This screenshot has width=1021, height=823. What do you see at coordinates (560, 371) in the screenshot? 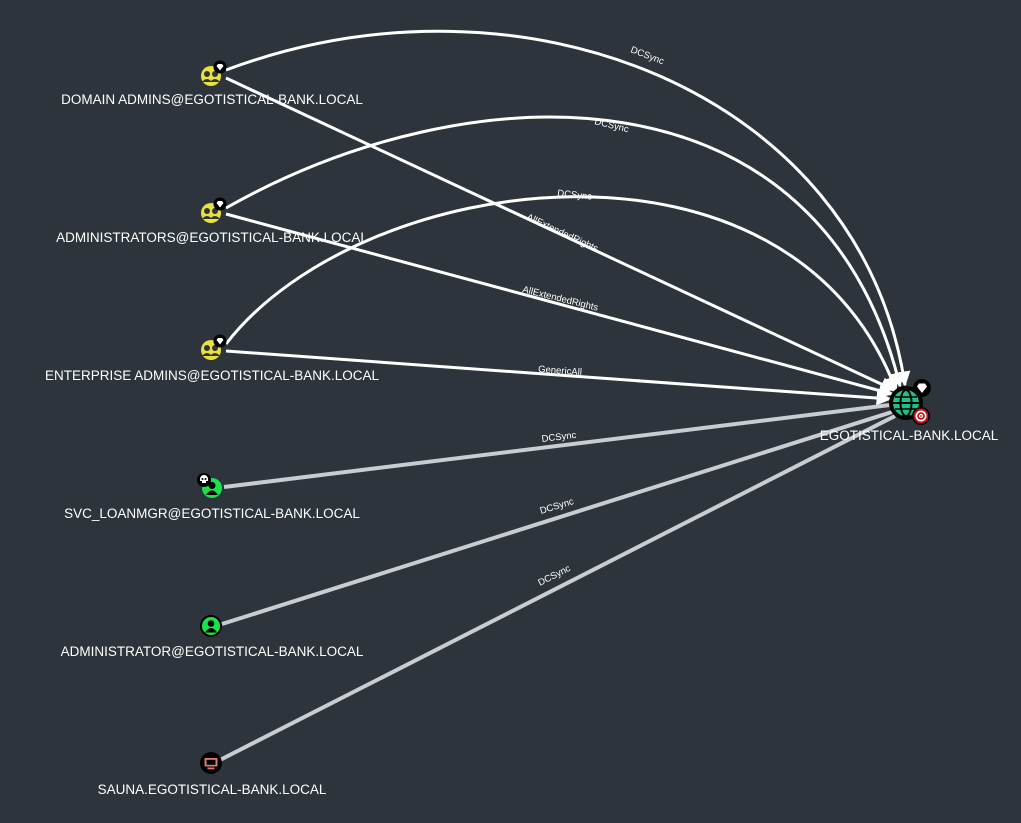
I see `edge-label-enterprise-admins-genericall: GenericAll` at bounding box center [560, 371].